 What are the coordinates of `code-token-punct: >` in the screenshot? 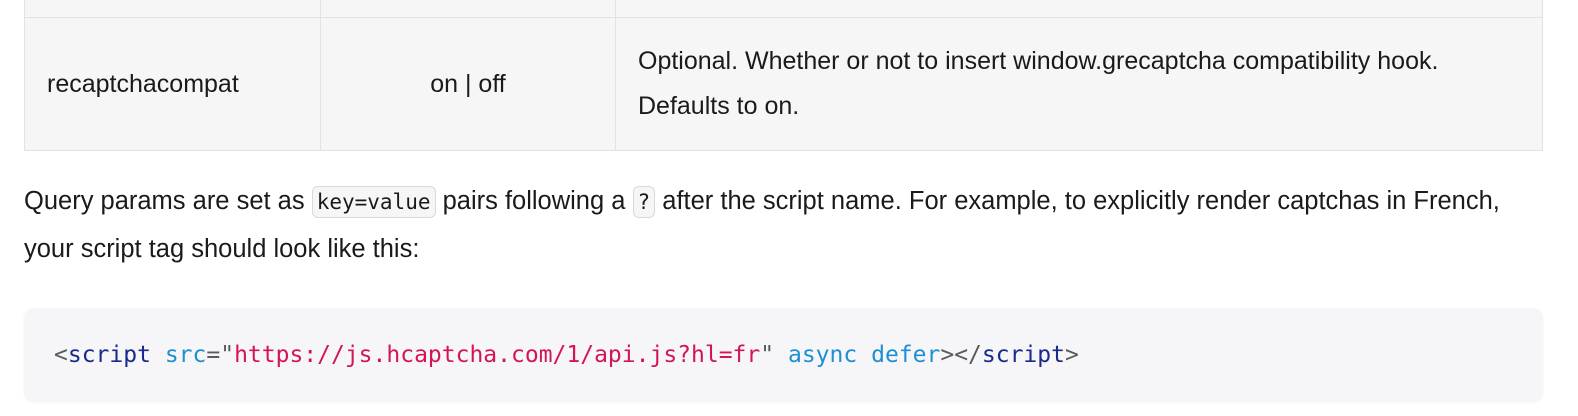 It's located at (1071, 354).